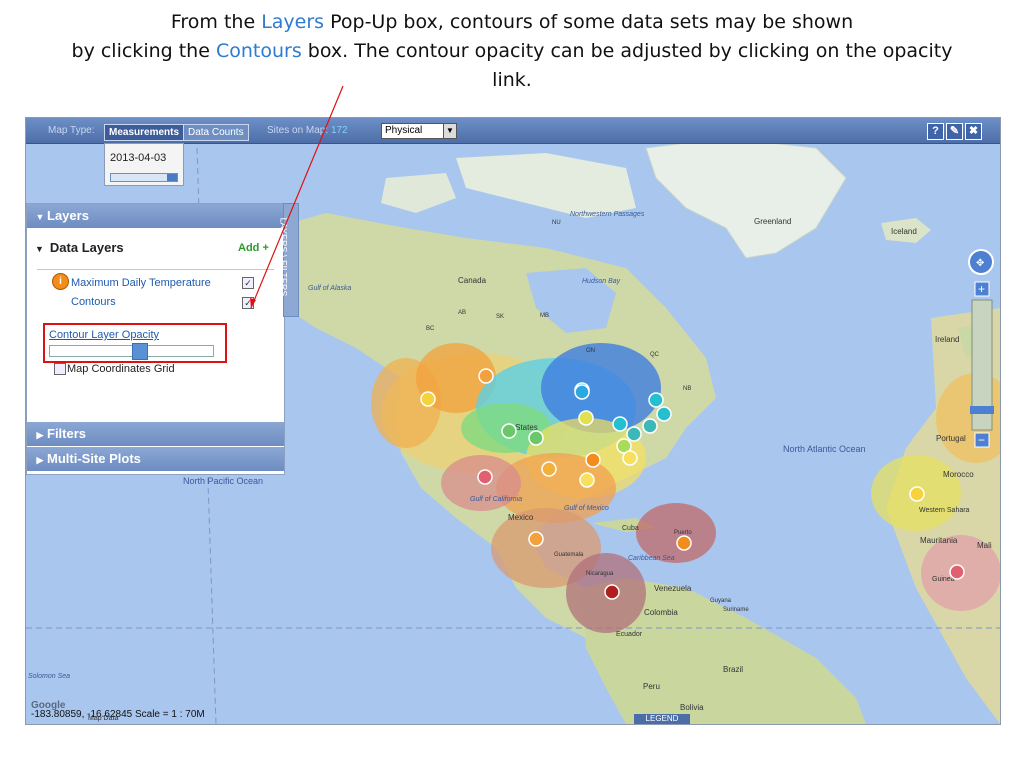  I want to click on layers-header: ▼ Layers, so click(155, 216).